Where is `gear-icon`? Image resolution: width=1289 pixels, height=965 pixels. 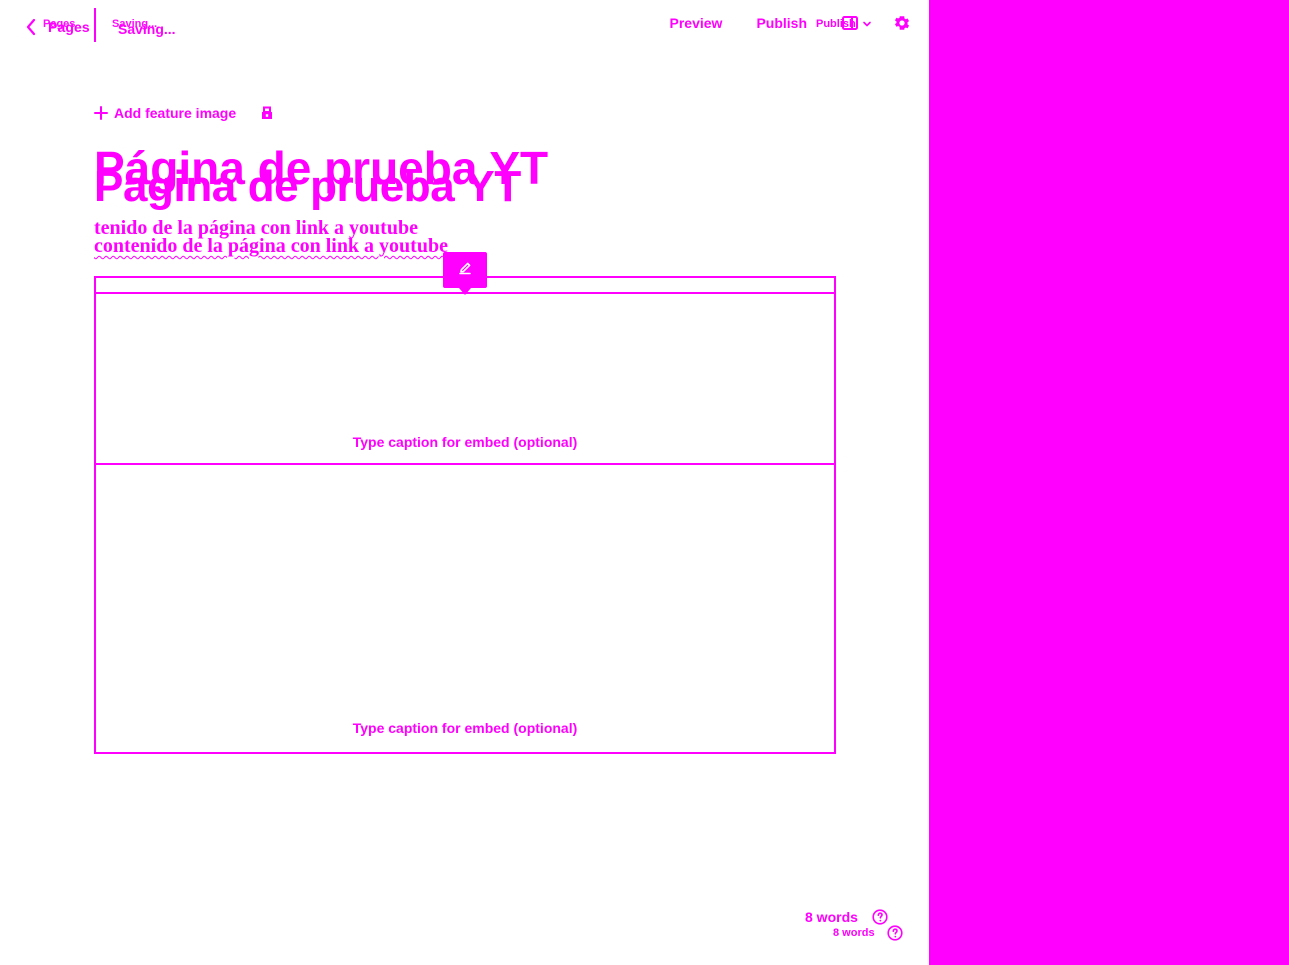 gear-icon is located at coordinates (902, 23).